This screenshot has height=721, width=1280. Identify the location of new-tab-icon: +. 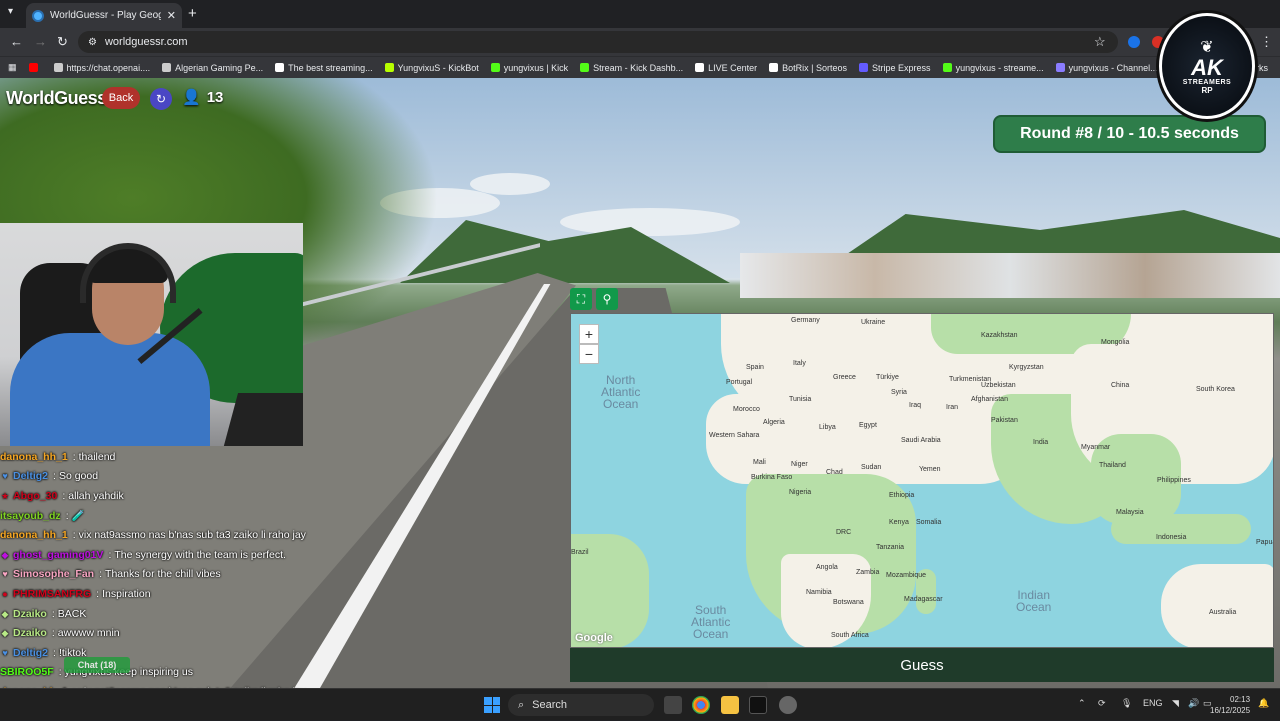
(192, 13).